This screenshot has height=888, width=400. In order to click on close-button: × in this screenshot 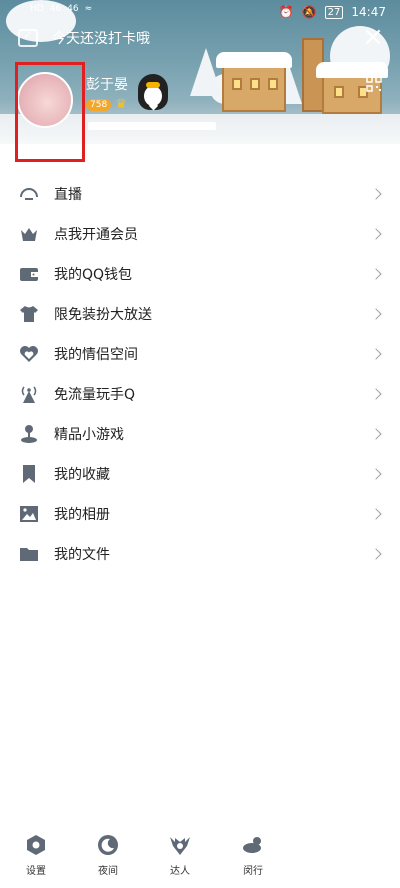, I will do `click(373, 37)`.